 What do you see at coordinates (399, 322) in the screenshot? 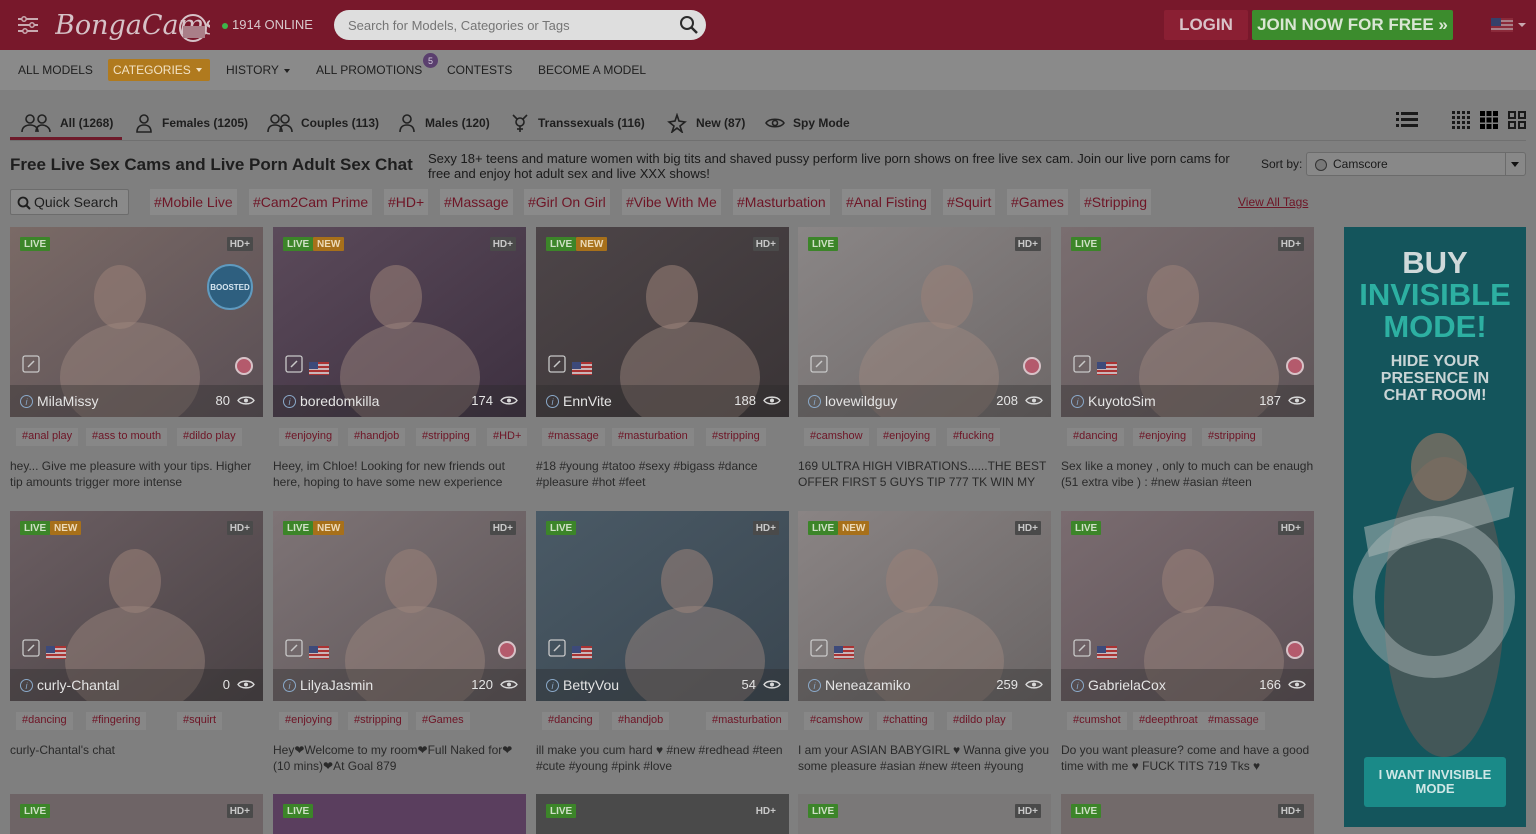
I see `model-card: LIVE NEW HD+ i boredomkilla 174` at bounding box center [399, 322].